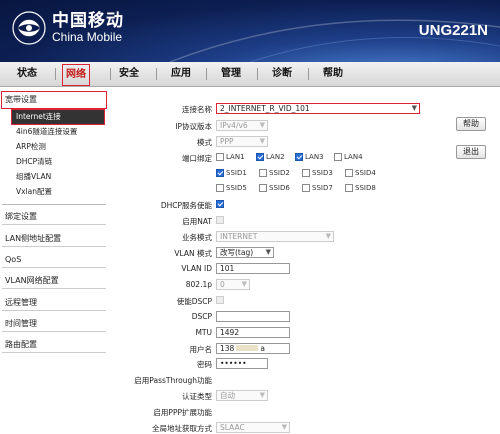 The height and width of the screenshot is (434, 500). I want to click on lan2-checkbox, so click(260, 157).